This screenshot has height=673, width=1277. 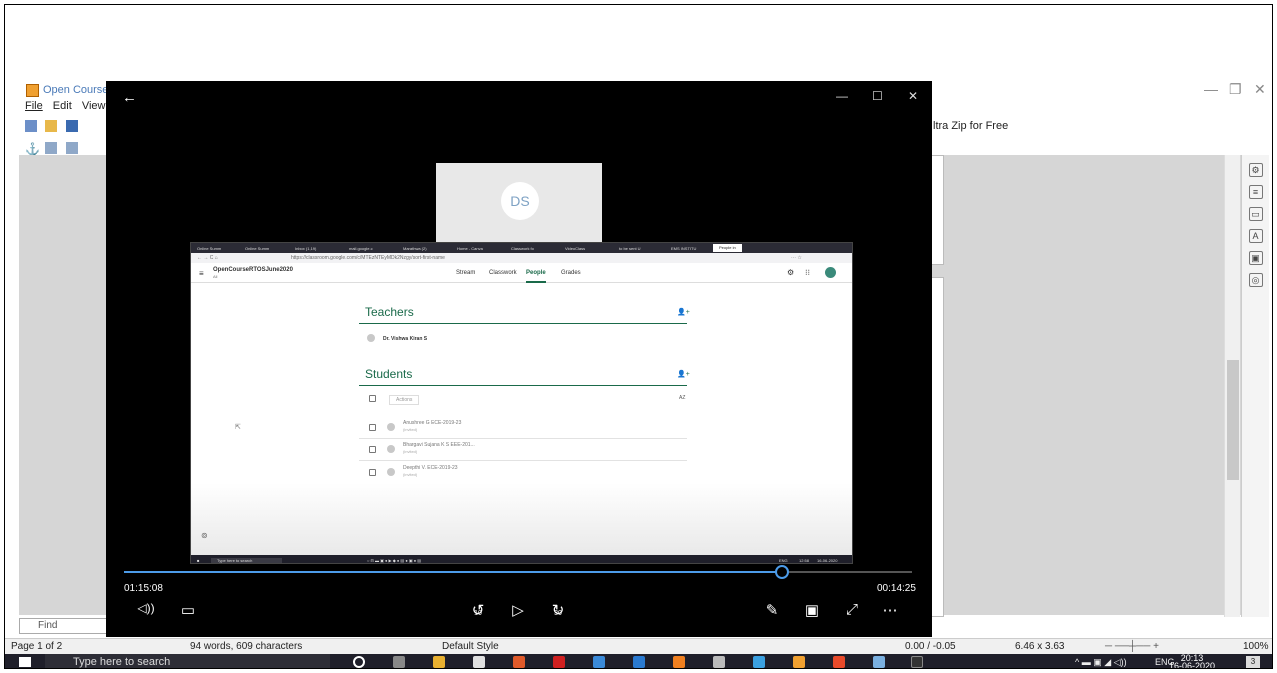 I want to click on teacher-name: Dr. Vishwa Kiran S, so click(x=405, y=339).